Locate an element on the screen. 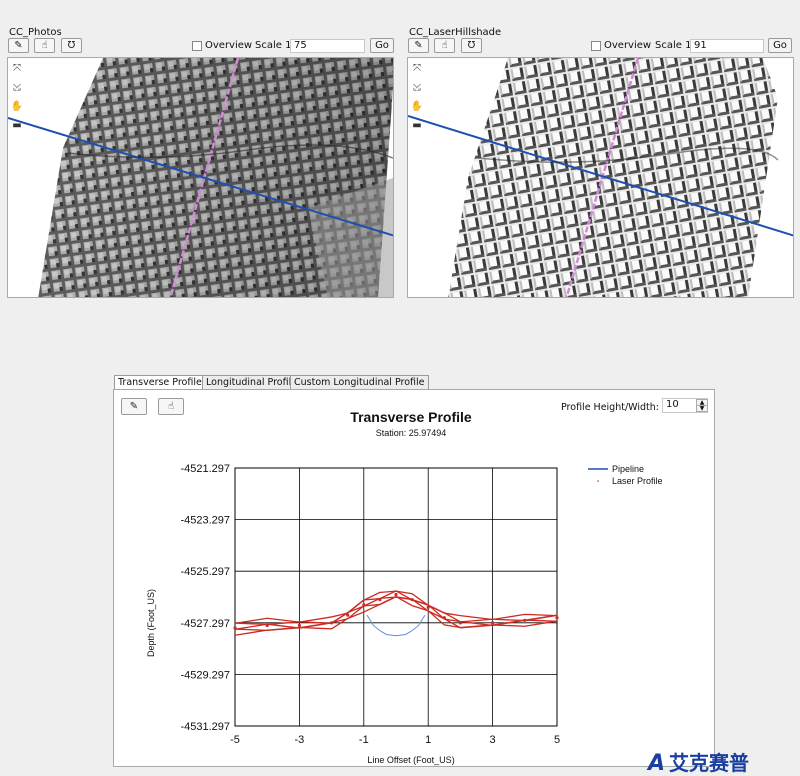  right-overview-checkbox is located at coordinates (596, 46).